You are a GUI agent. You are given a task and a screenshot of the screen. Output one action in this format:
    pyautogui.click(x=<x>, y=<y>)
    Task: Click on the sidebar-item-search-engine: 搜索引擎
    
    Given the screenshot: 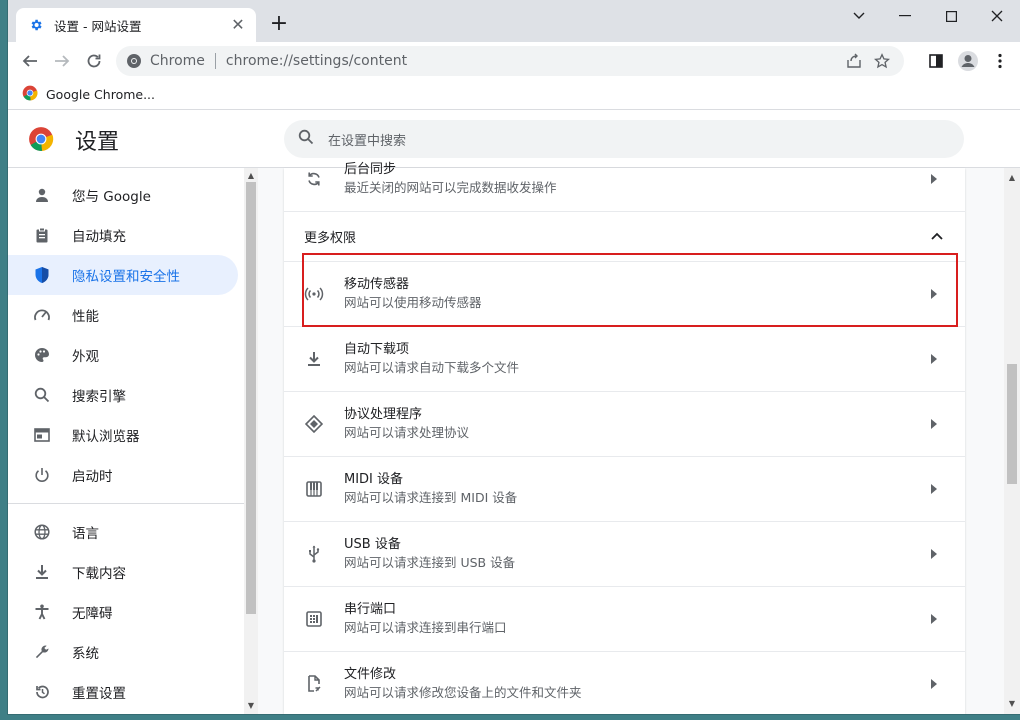 What is the action you would take?
    pyautogui.click(x=123, y=395)
    